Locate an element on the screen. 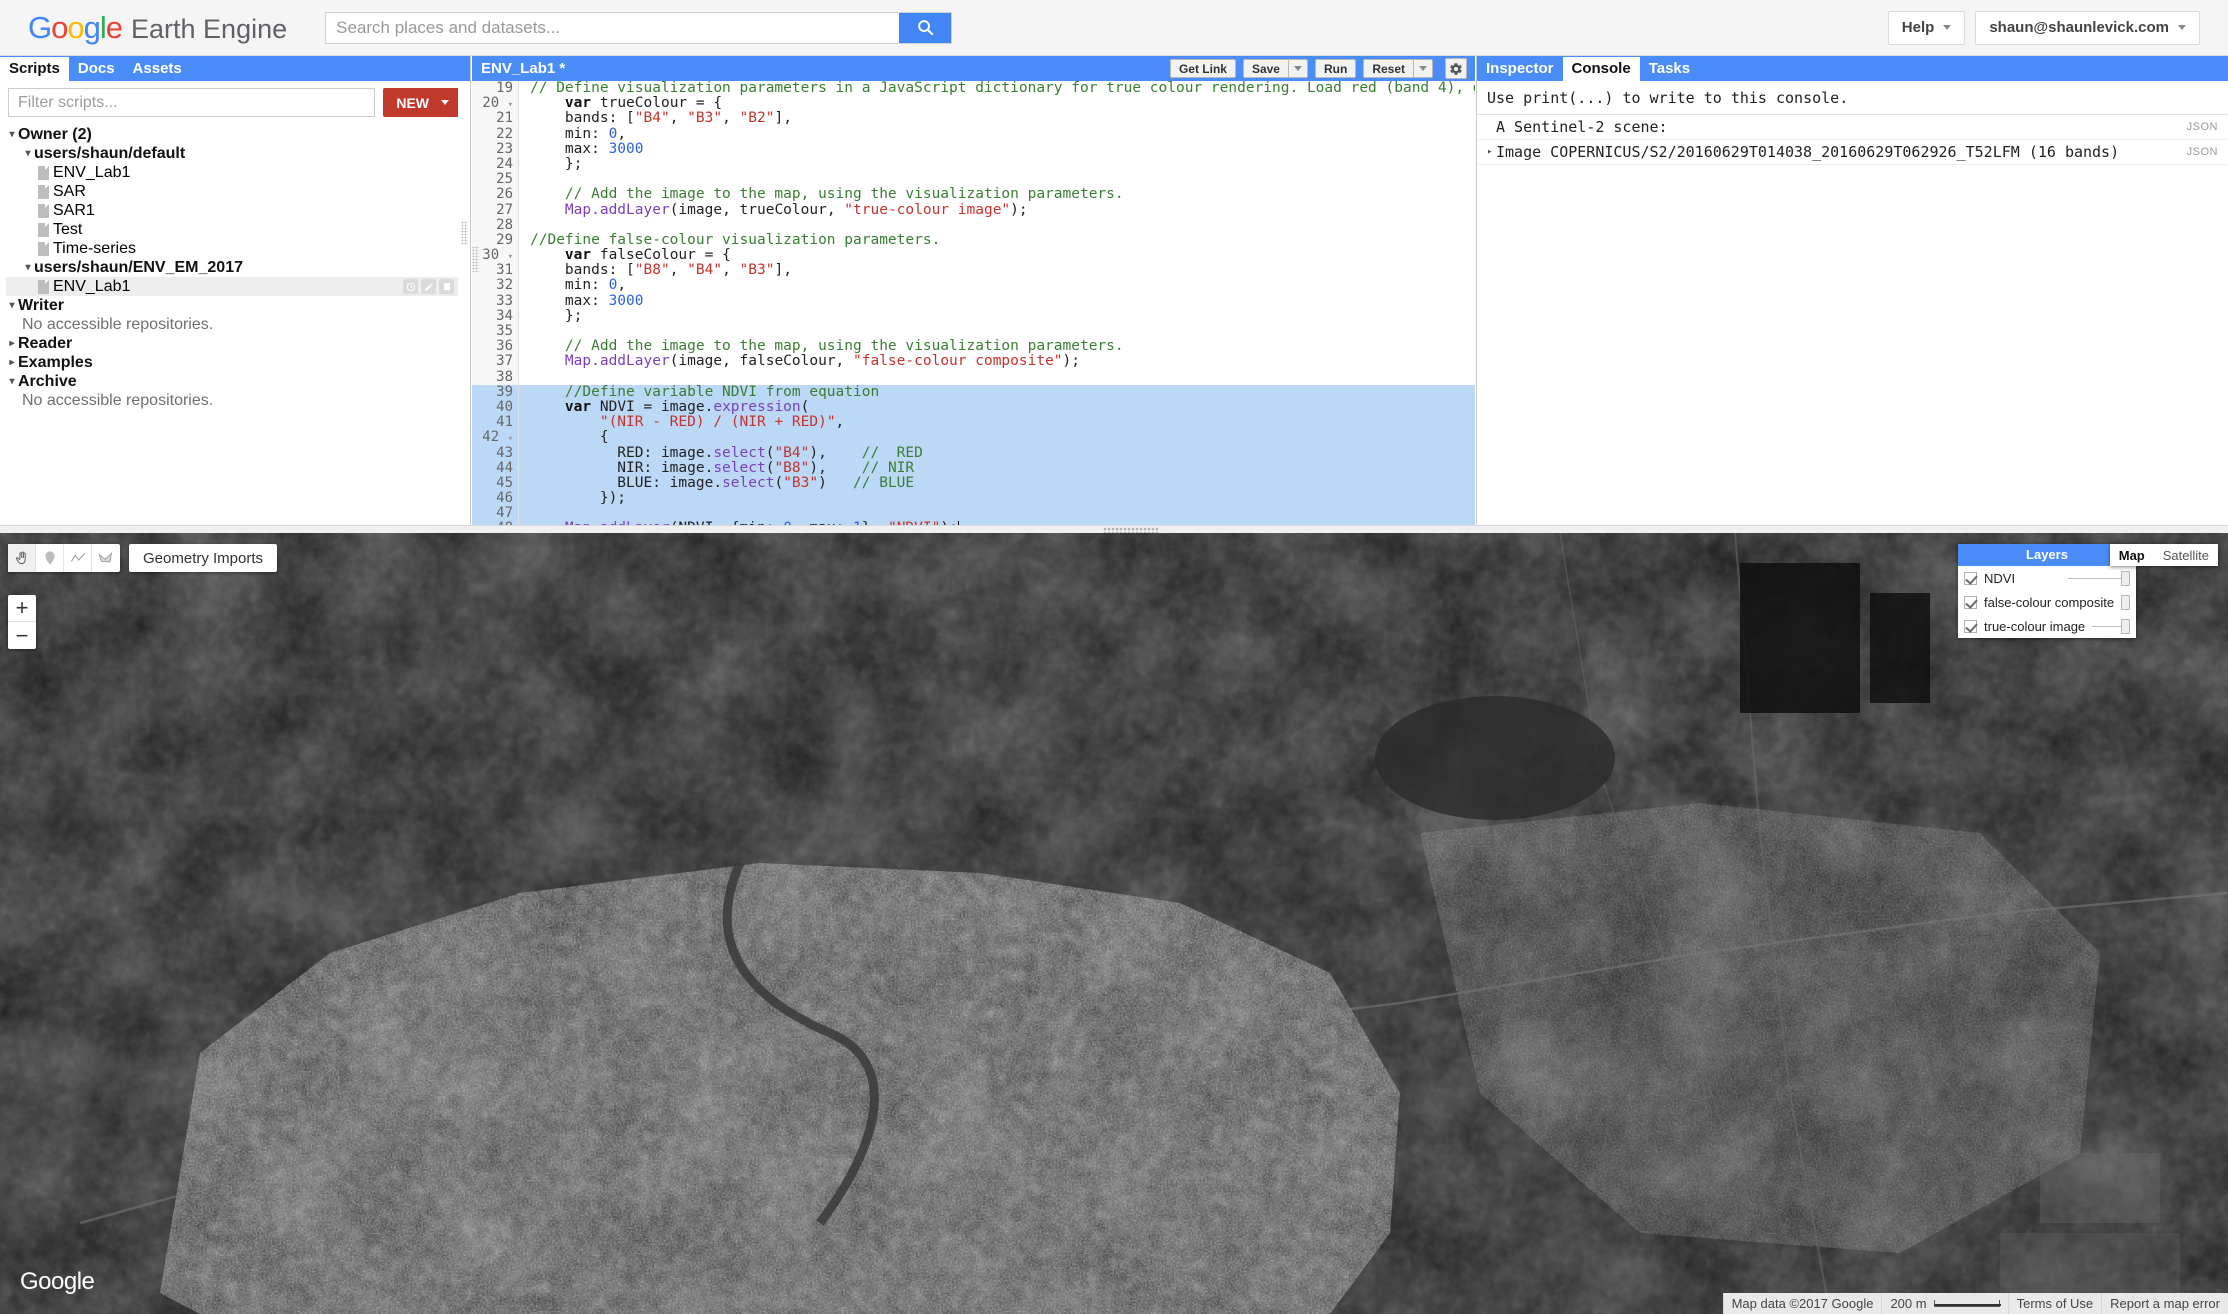 This screenshot has height=1314, width=2228. code-line: 38 is located at coordinates (973, 377).